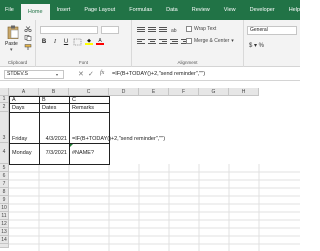  I want to click on align-top-icon, so click(141, 29).